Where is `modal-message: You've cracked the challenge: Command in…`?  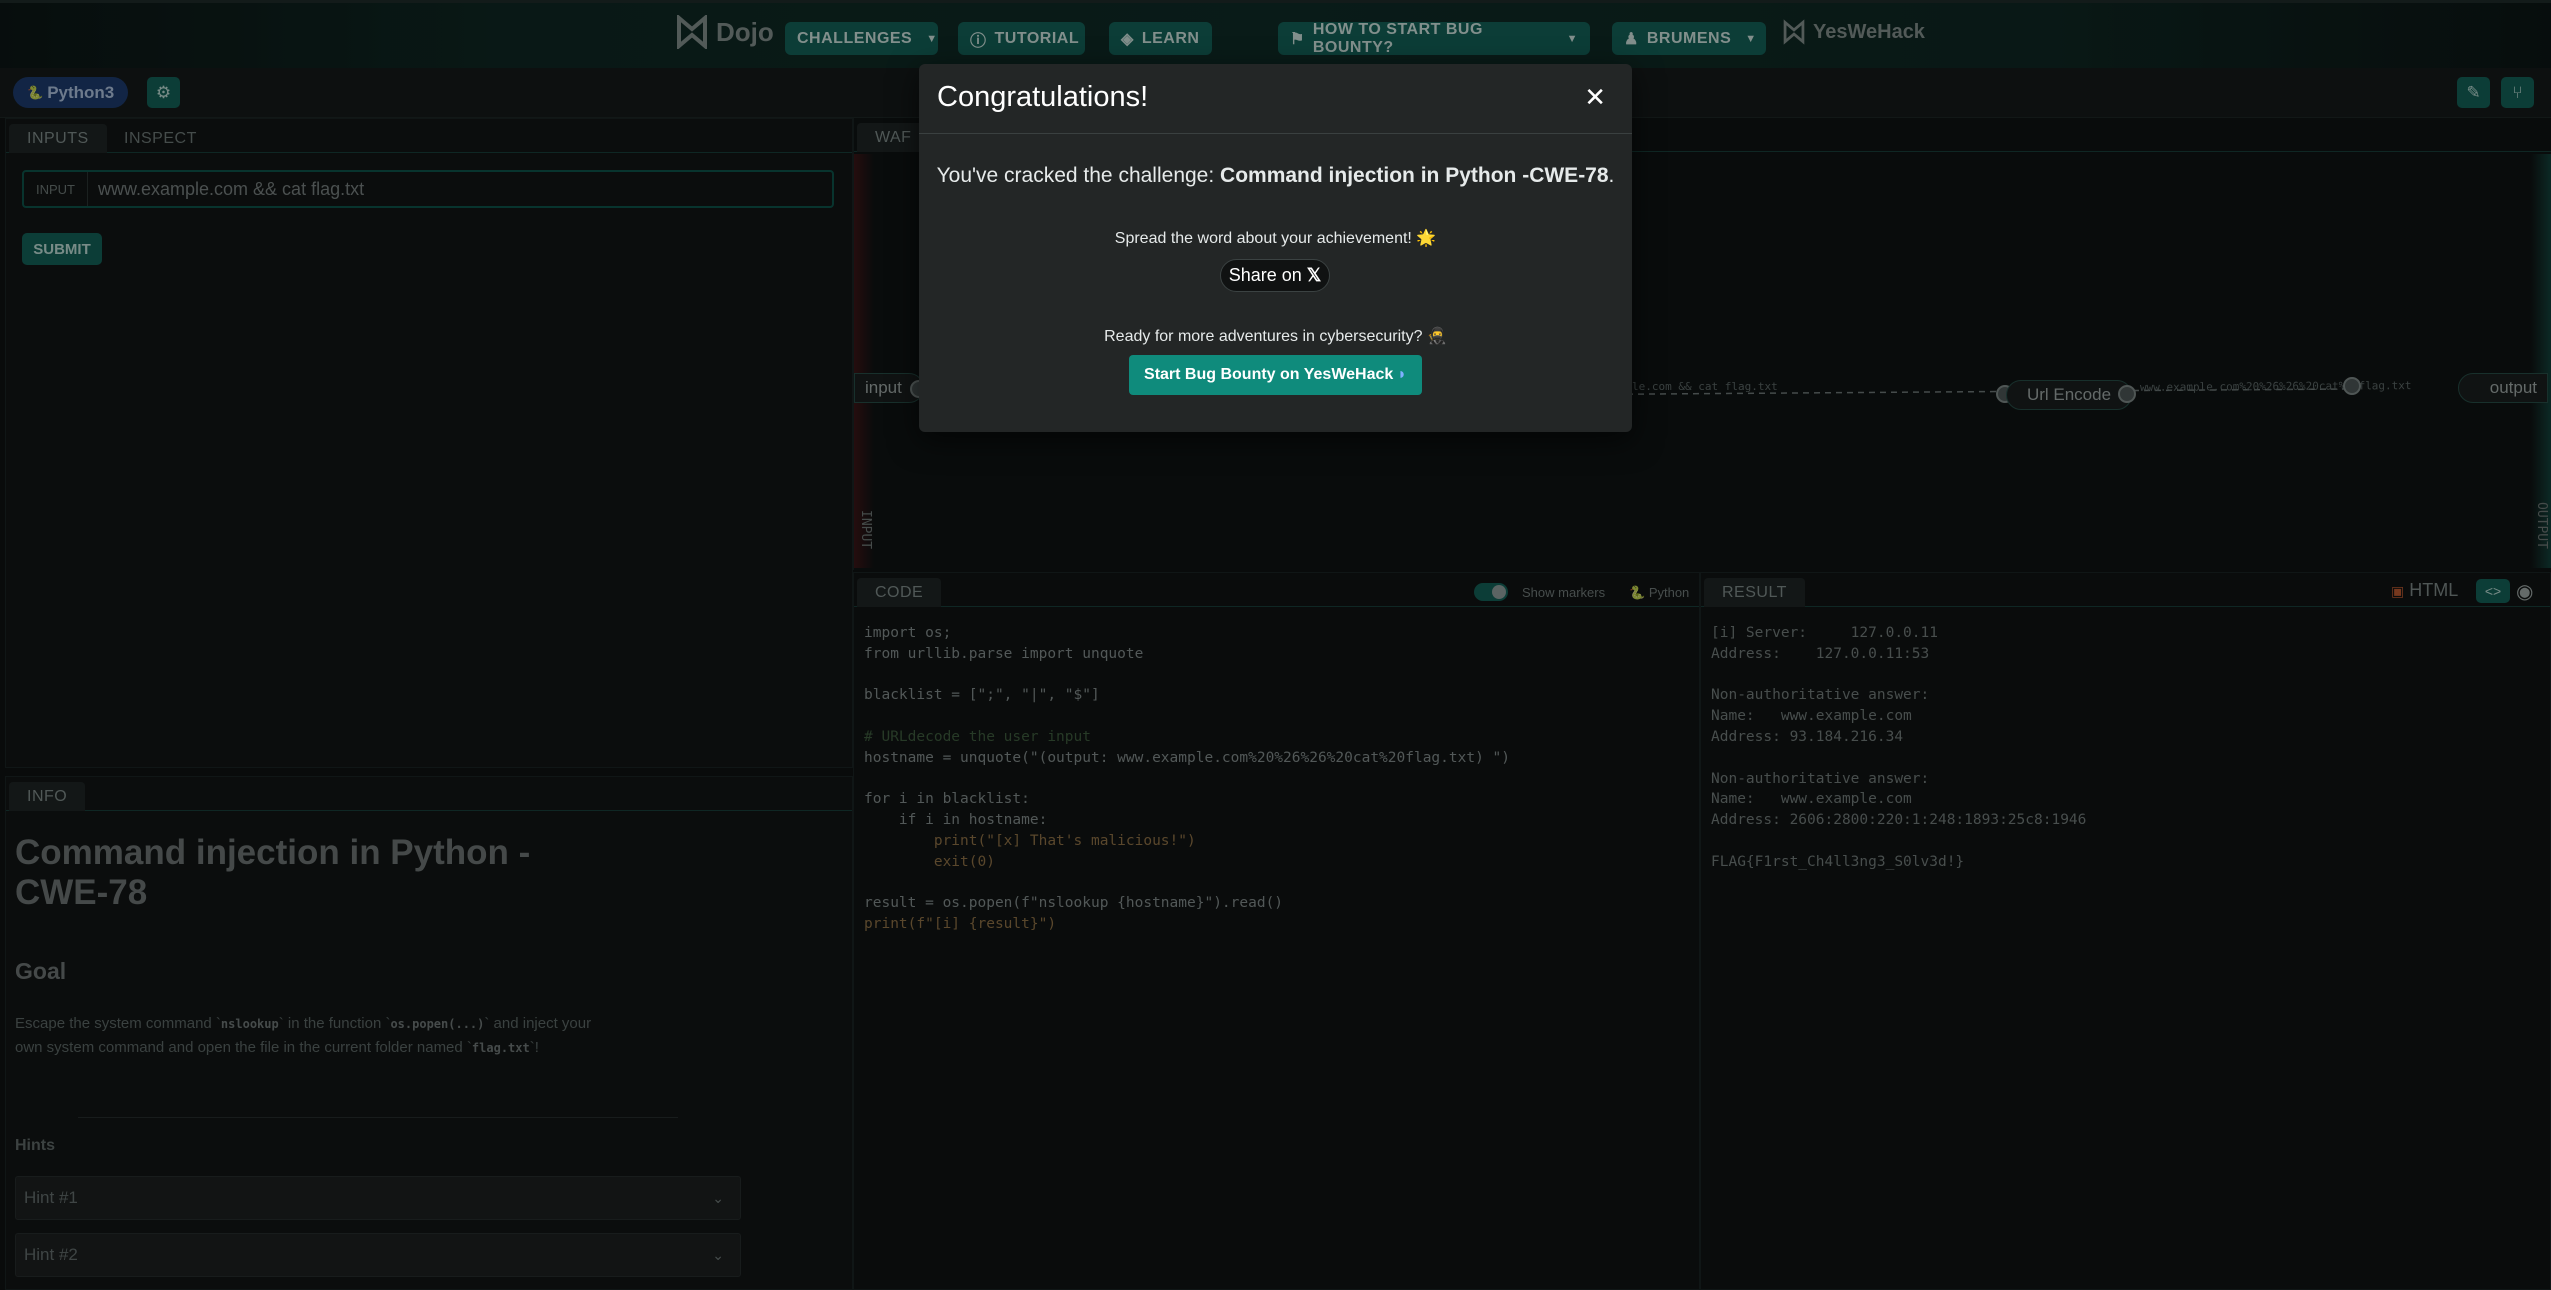
modal-message: You've cracked the challenge: Command in… is located at coordinates (1275, 176).